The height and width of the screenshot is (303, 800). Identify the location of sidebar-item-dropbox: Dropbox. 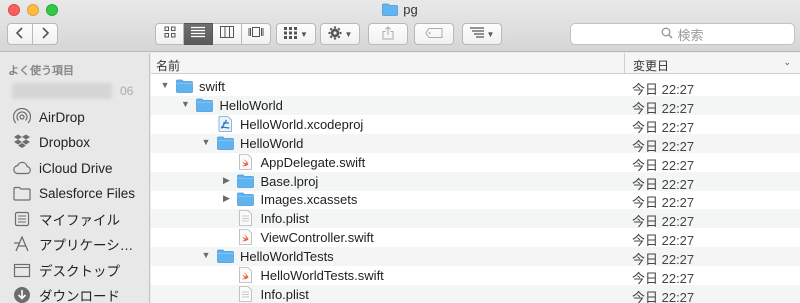
(80, 142).